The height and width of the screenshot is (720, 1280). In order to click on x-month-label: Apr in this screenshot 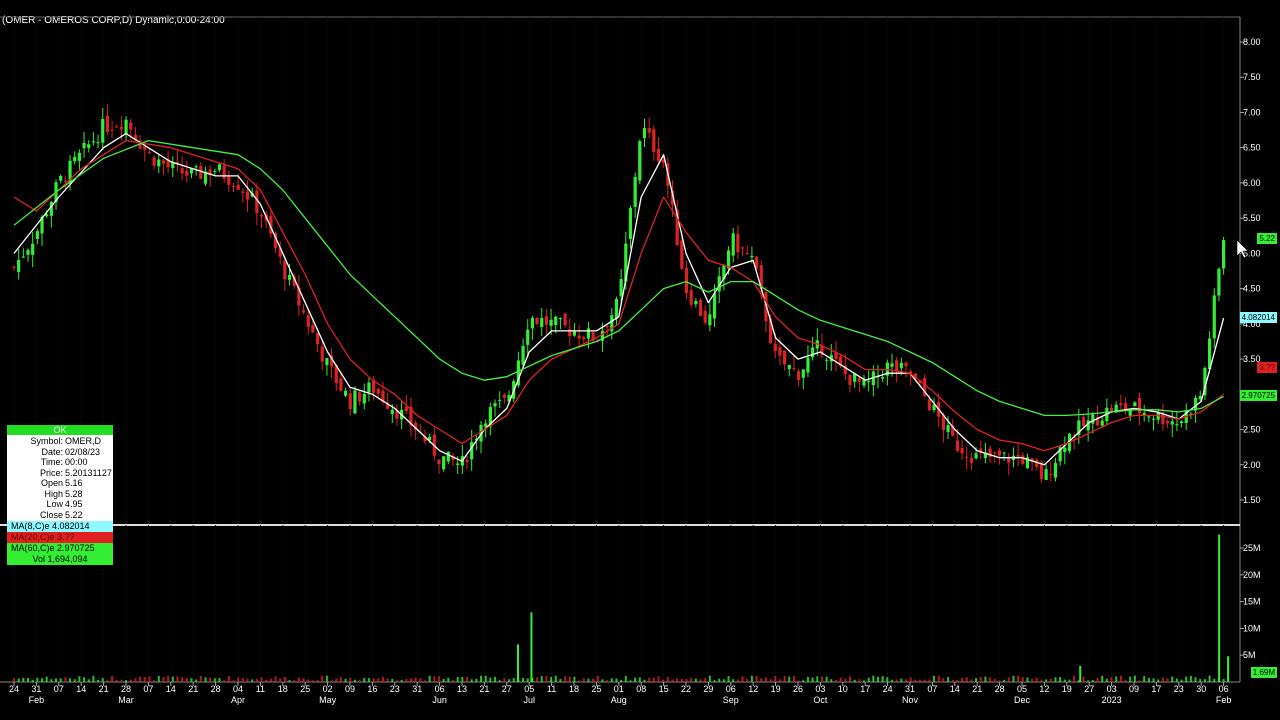, I will do `click(238, 700)`.